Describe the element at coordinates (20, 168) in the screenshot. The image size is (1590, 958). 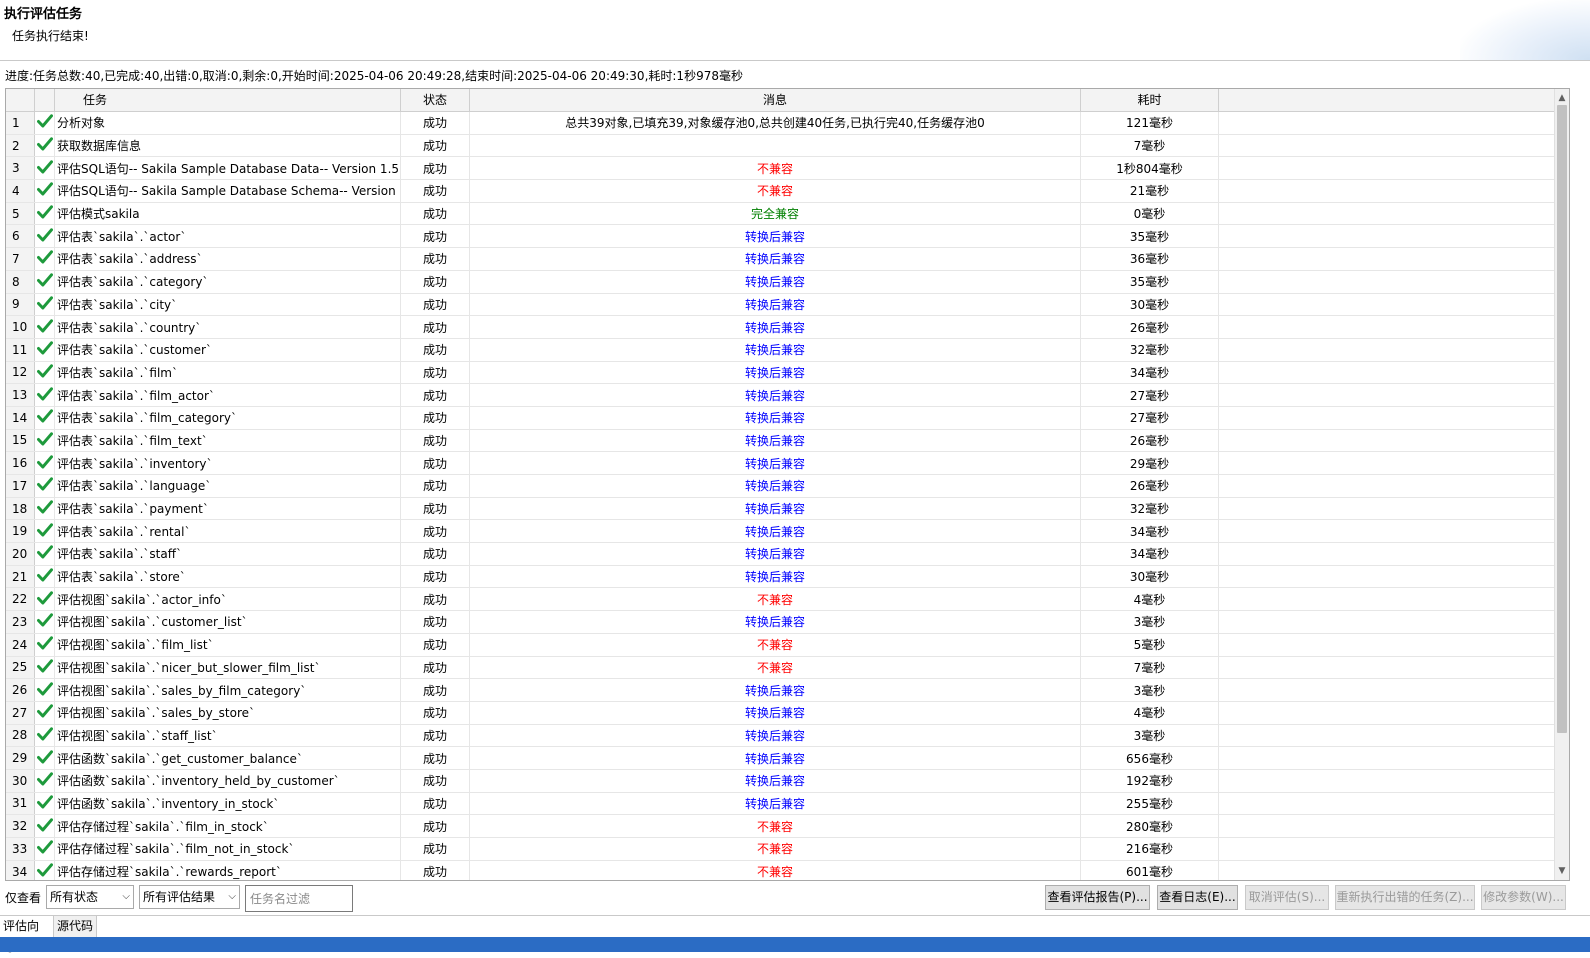
I see `row-number: 3` at that location.